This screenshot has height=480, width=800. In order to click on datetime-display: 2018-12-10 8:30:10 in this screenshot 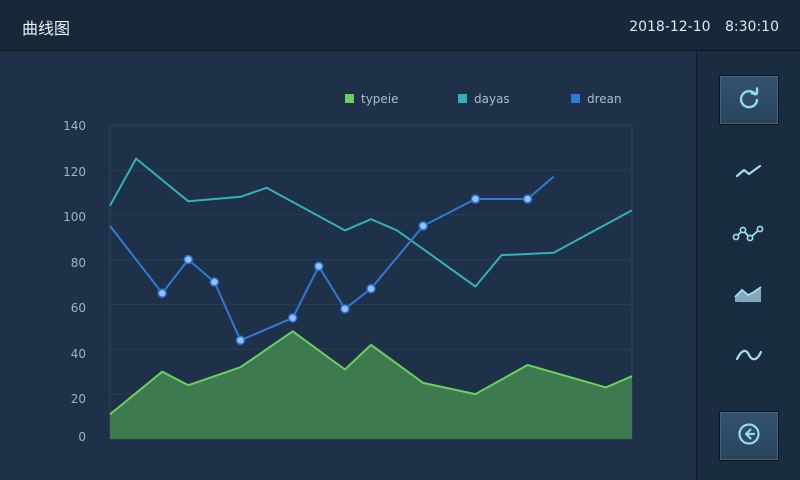, I will do `click(704, 27)`.